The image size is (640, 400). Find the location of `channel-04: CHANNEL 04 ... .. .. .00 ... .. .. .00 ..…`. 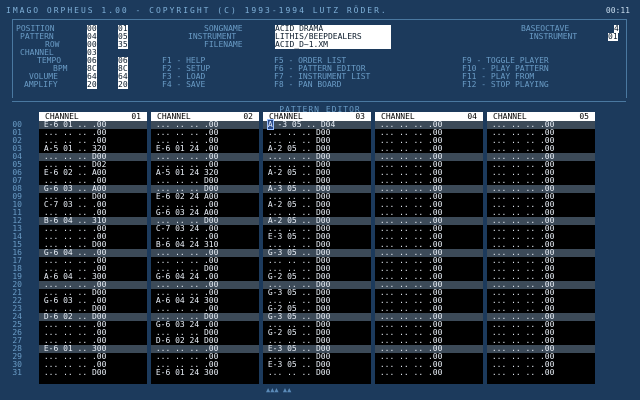

channel-04: CHANNEL 04 ... .. .. .00 ... .. .. .00 ..… is located at coordinates (429, 248).